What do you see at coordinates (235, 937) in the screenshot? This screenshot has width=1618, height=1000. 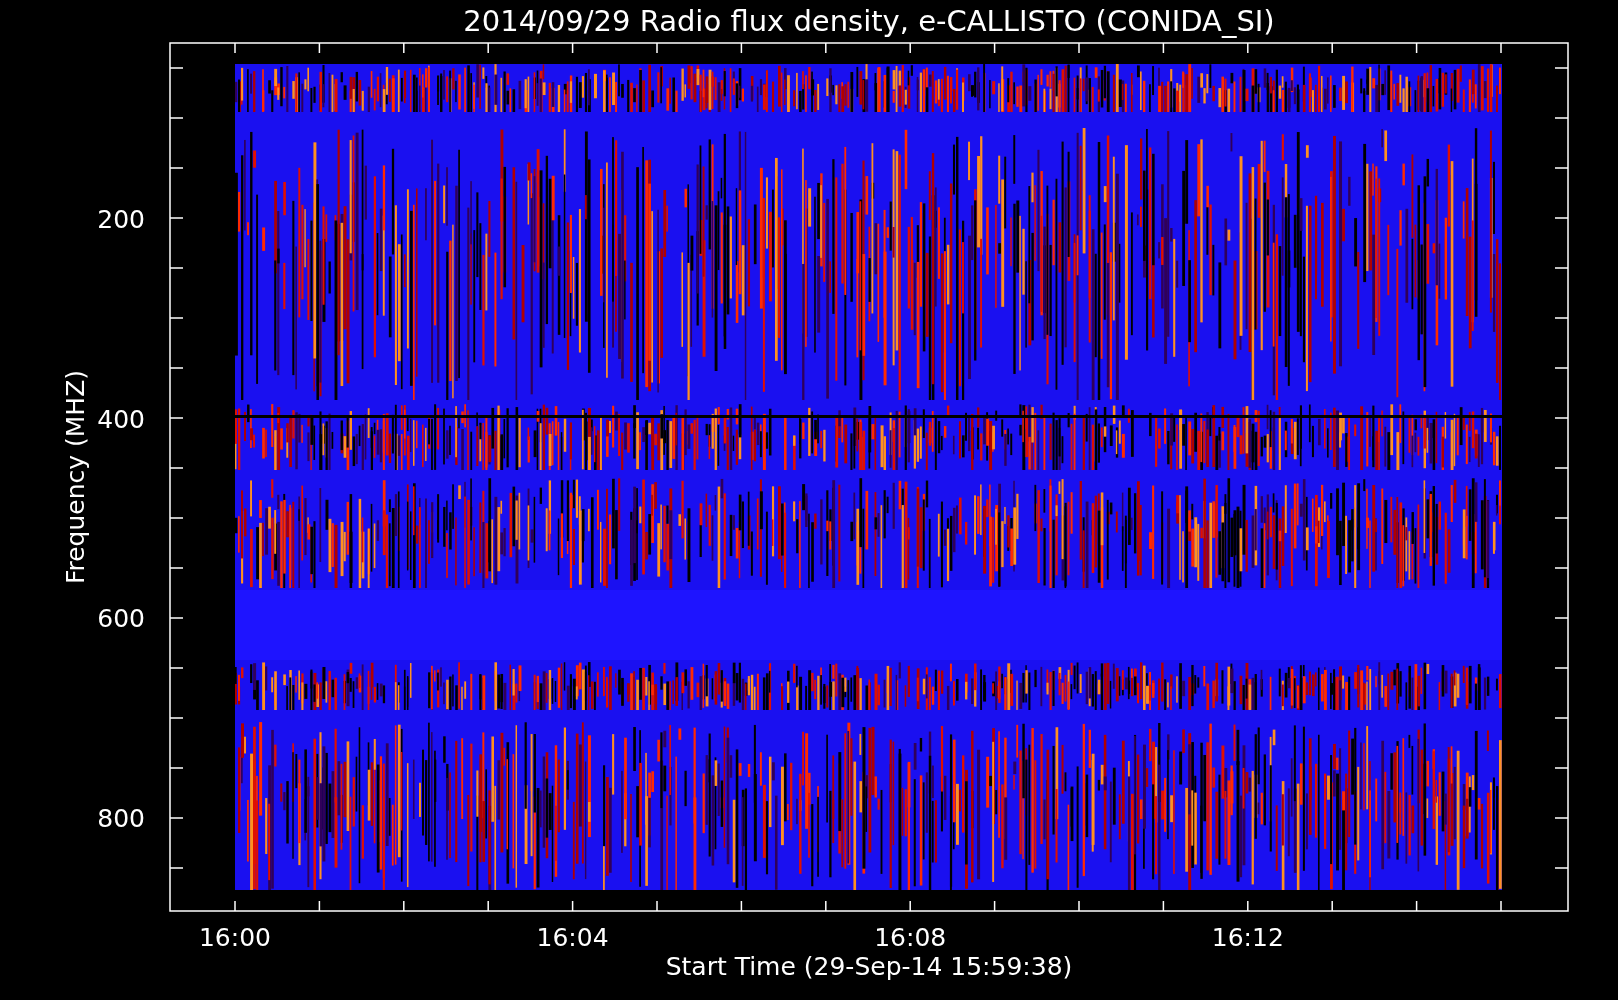 I see `x-tick-label: 16:00` at bounding box center [235, 937].